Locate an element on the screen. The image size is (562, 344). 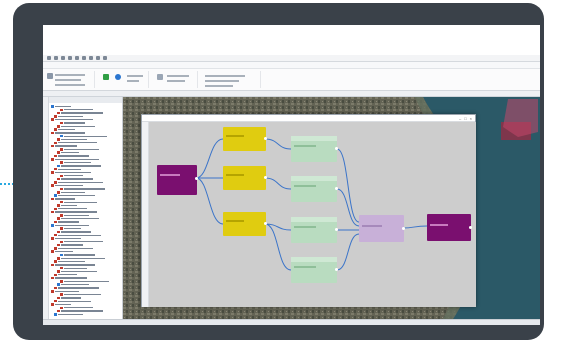
node-output is located at coordinates (449, 227).